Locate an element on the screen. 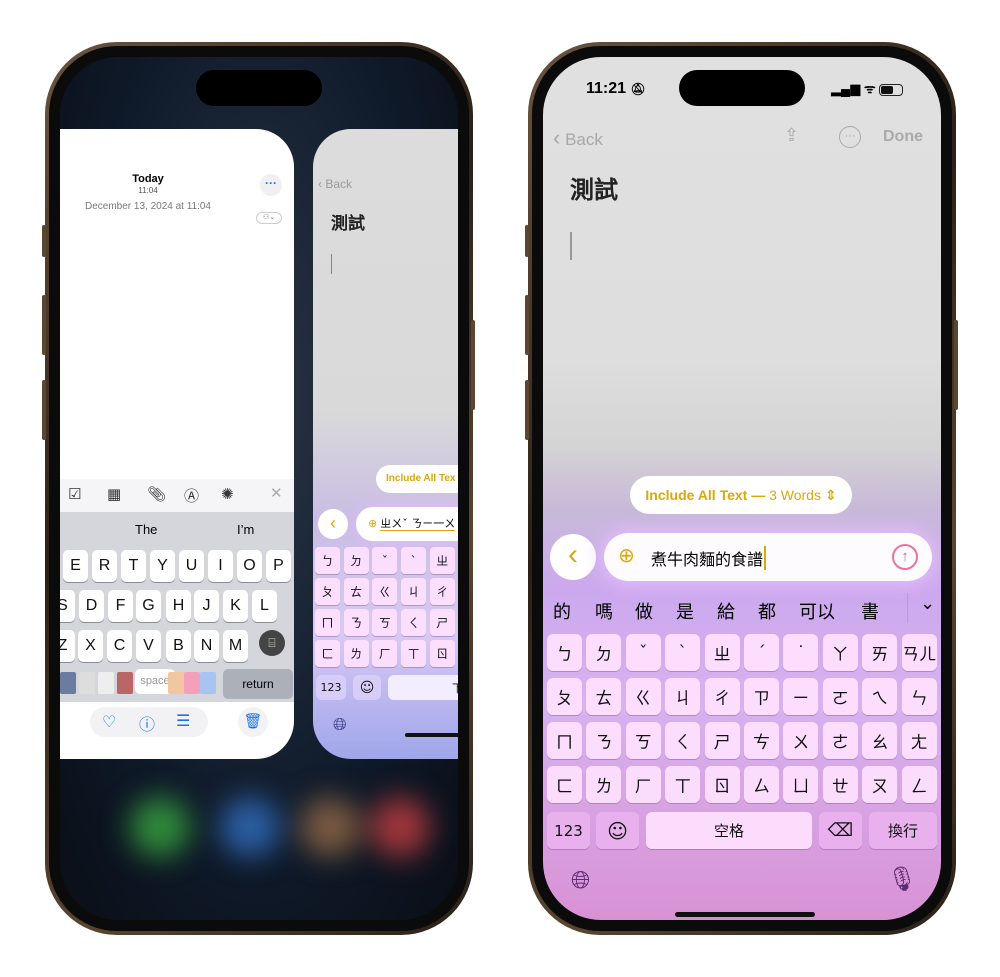 This screenshot has width=1000, height=977. pen-icon: Ⓐ is located at coordinates (191, 495).